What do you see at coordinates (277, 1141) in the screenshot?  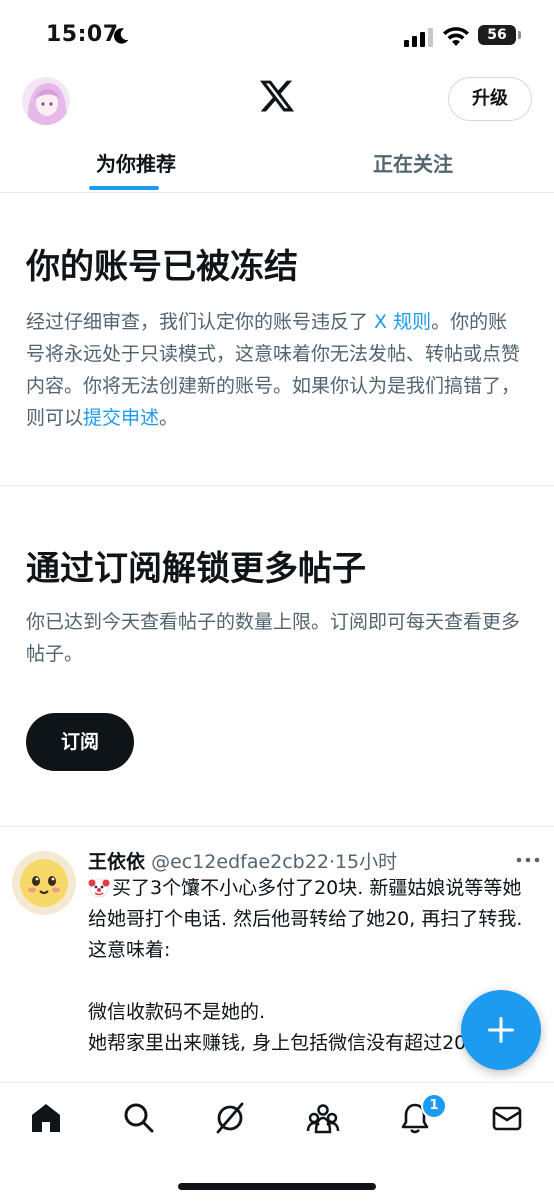 I see `bottom-tab-bar: 1` at bounding box center [277, 1141].